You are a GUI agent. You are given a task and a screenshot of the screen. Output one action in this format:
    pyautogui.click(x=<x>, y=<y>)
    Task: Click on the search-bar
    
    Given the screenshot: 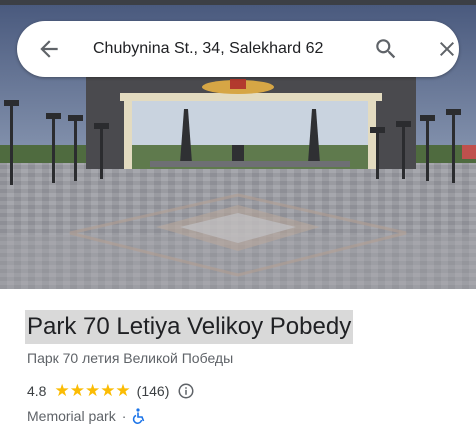 What is the action you would take?
    pyautogui.click(x=238, y=49)
    